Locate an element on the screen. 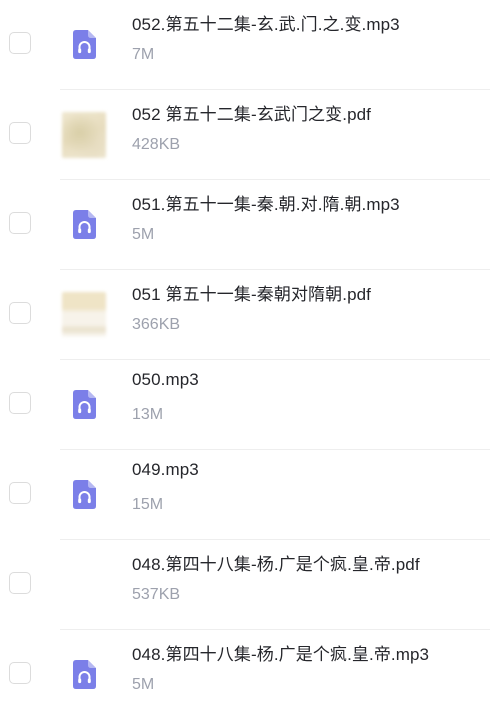 The height and width of the screenshot is (720, 490). file-row: 051.第五十一集-秦.朝.对.隋.朝.mp3 5M is located at coordinates (245, 225).